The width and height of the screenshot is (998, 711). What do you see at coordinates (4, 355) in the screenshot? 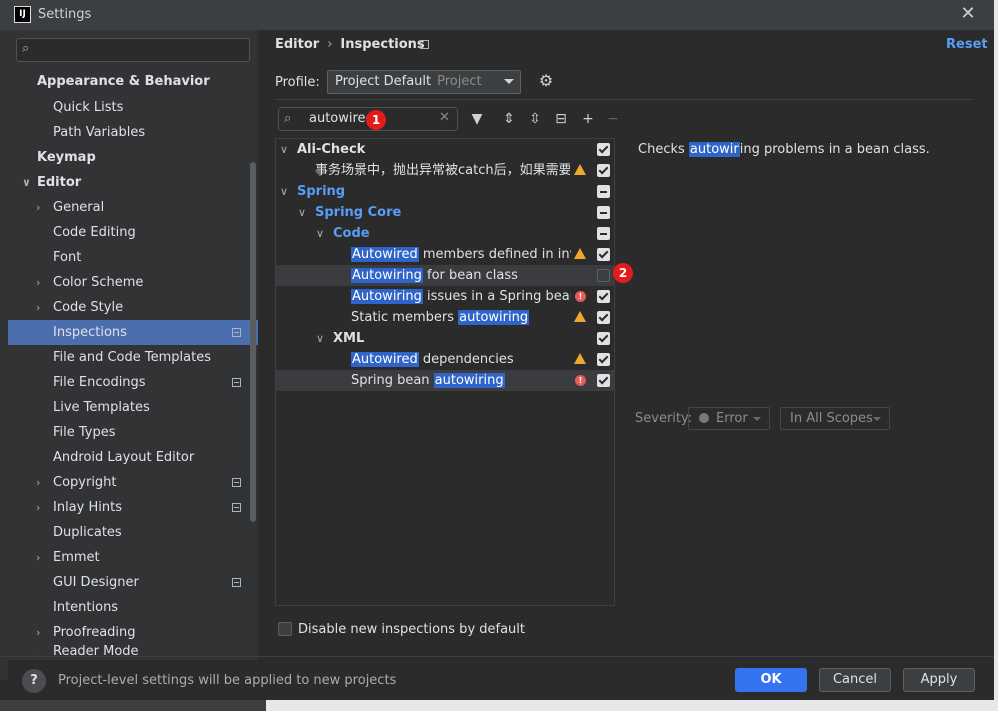
I see `background-window-edge` at bounding box center [4, 355].